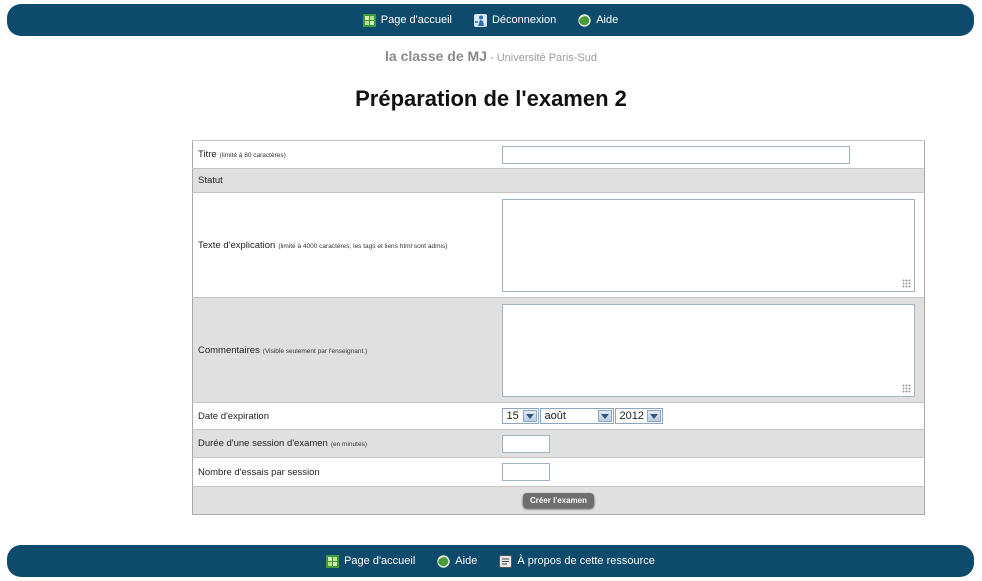 This screenshot has height=581, width=982. I want to click on footer-help-link: Aide, so click(457, 561).